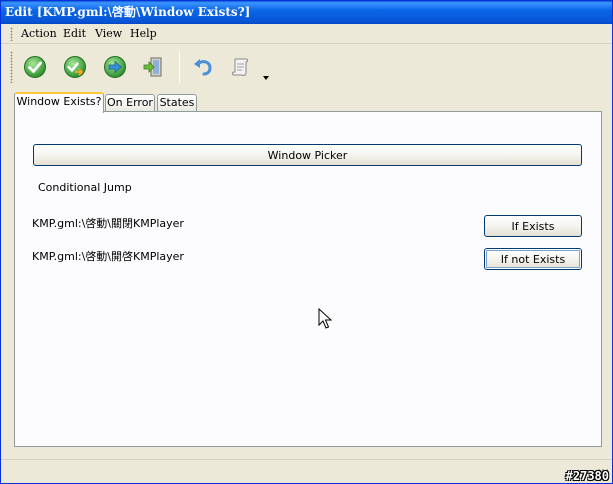 This screenshot has height=484, width=613. I want to click on exit-door-icon, so click(152, 67).